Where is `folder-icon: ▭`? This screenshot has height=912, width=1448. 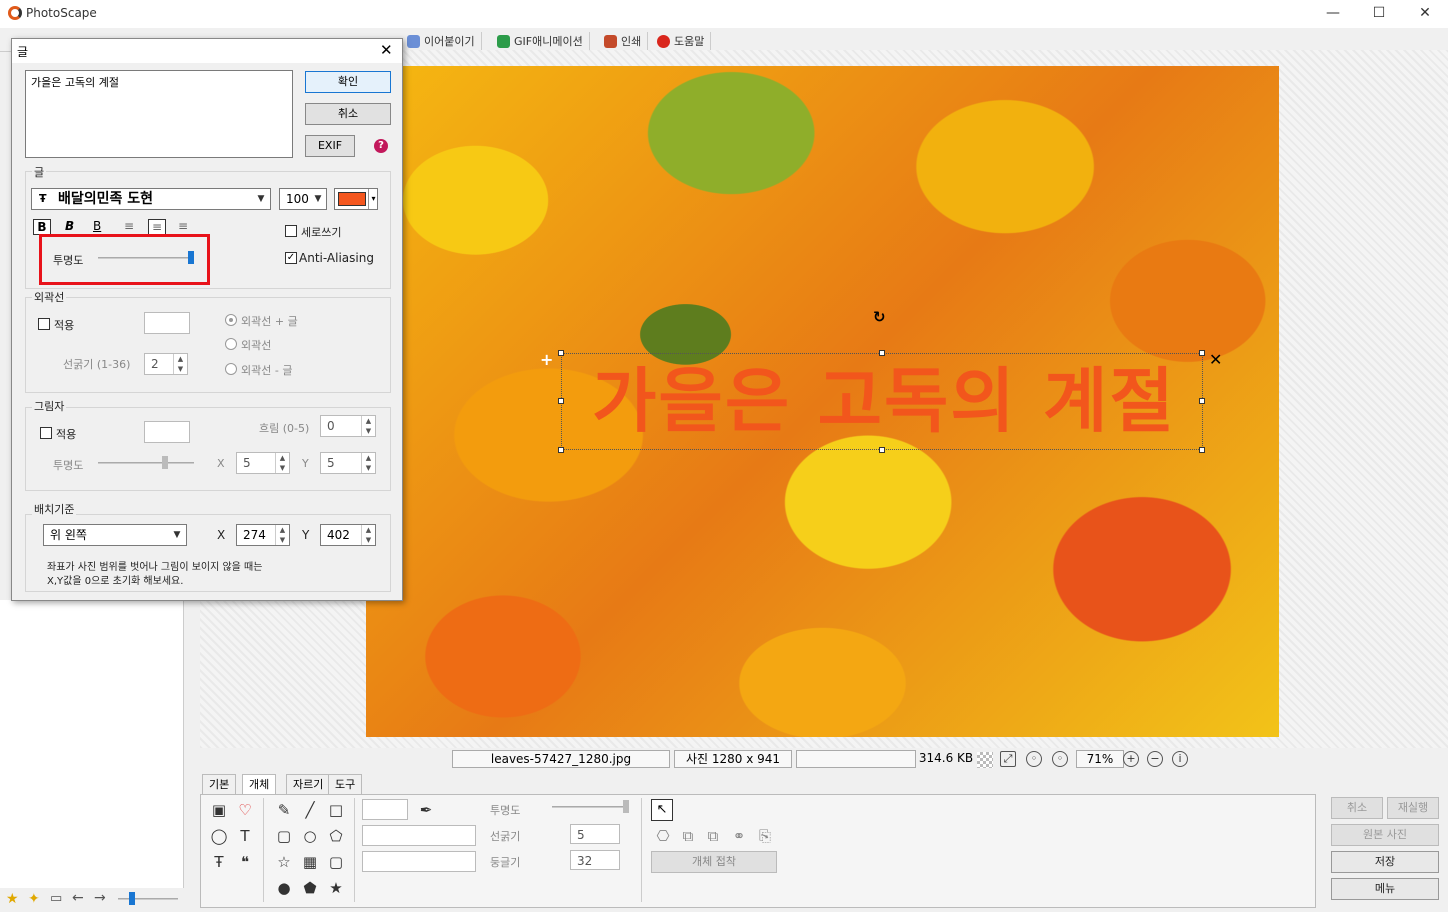
folder-icon: ▭ is located at coordinates (56, 898).